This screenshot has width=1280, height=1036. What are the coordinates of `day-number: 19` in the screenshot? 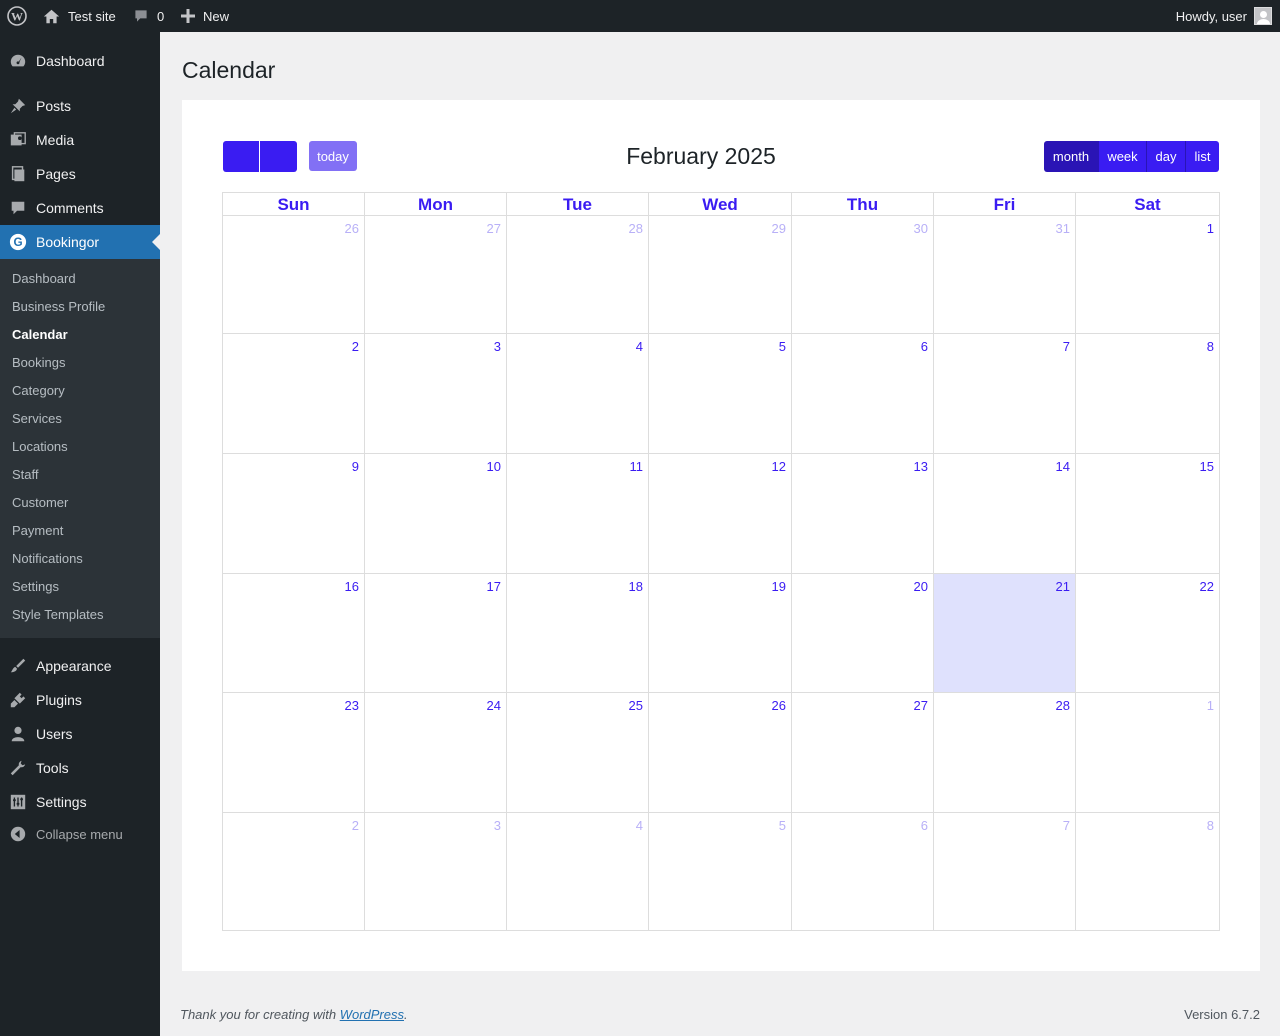 It's located at (779, 586).